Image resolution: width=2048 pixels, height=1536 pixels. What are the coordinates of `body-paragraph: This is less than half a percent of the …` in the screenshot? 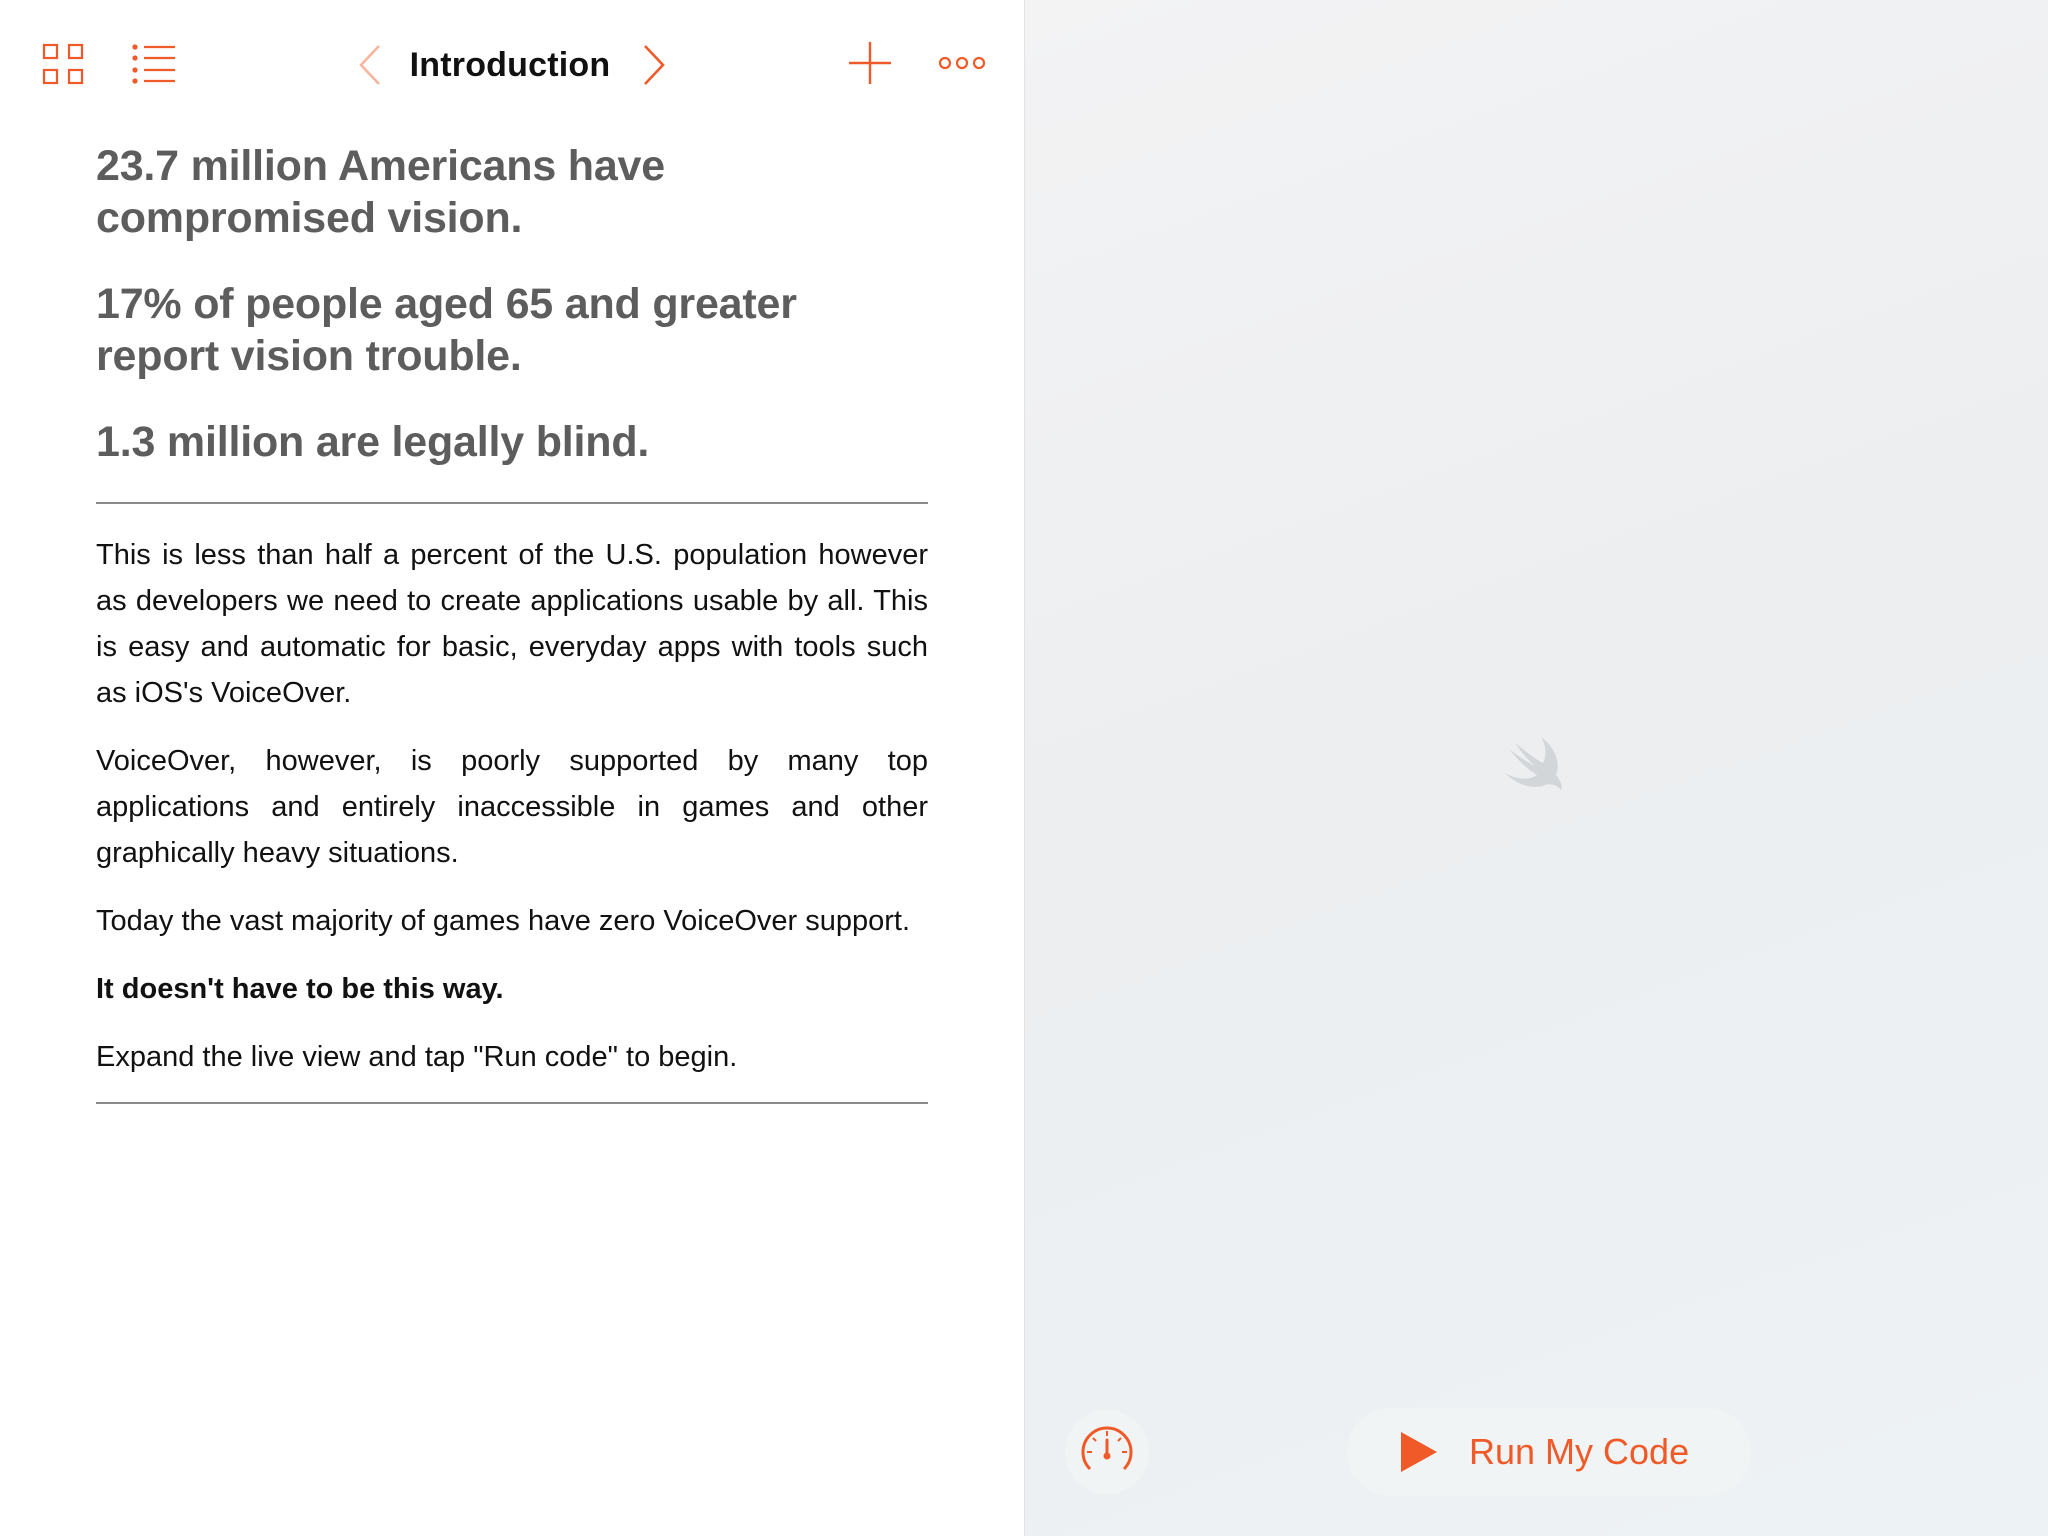 It's located at (512, 624).